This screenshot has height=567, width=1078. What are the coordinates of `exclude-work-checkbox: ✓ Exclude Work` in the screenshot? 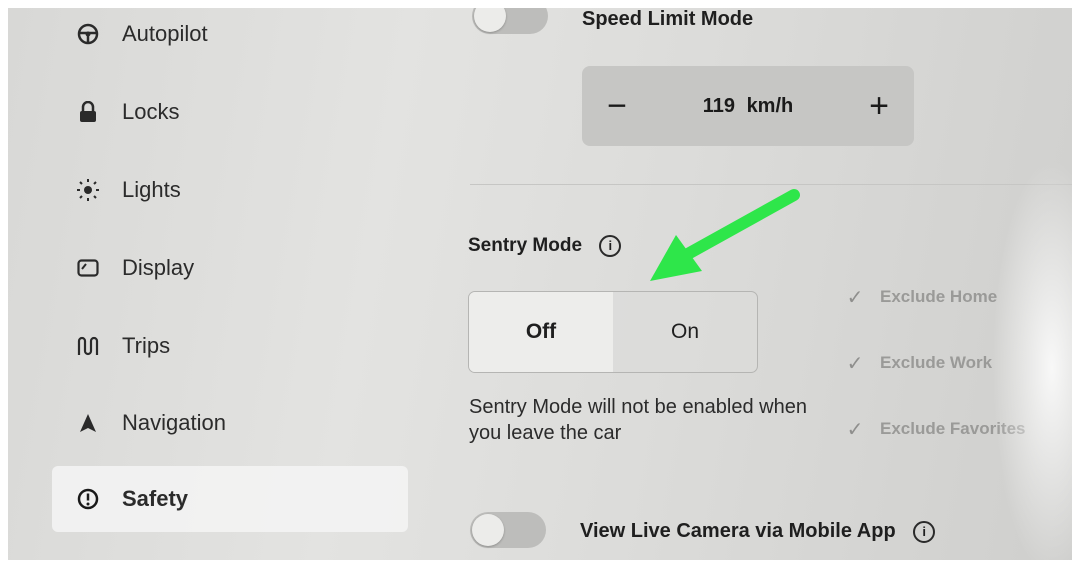 It's located at (916, 363).